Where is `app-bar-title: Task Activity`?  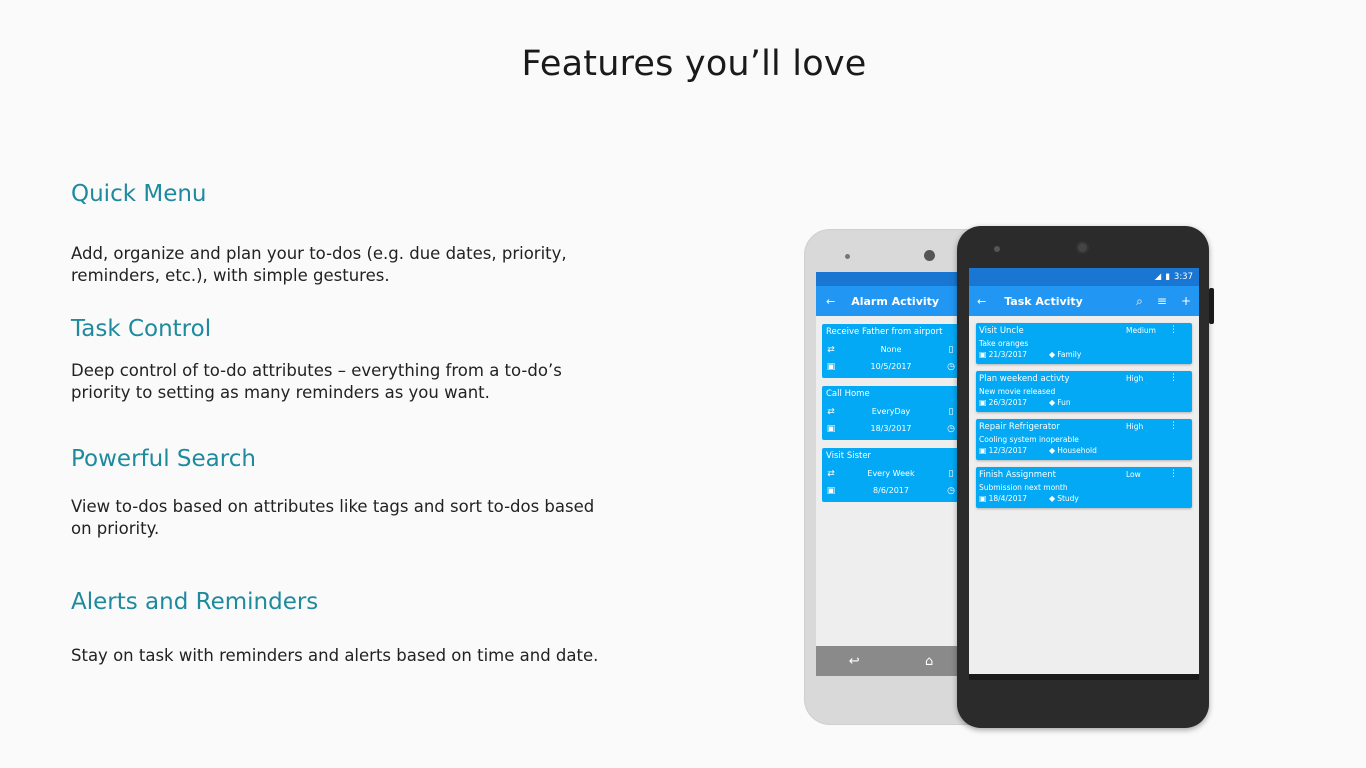
app-bar-title: Task Activity is located at coordinates (1043, 301).